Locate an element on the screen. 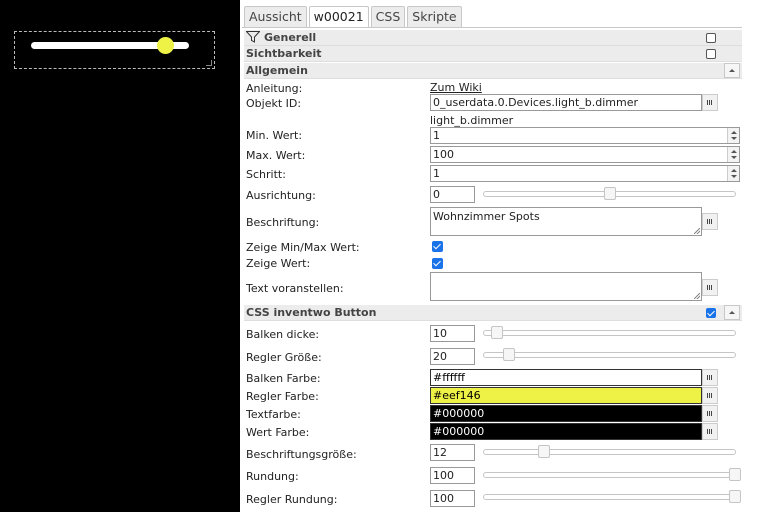 The width and height of the screenshot is (758, 512). max-wert-value: 100 is located at coordinates (443, 154).